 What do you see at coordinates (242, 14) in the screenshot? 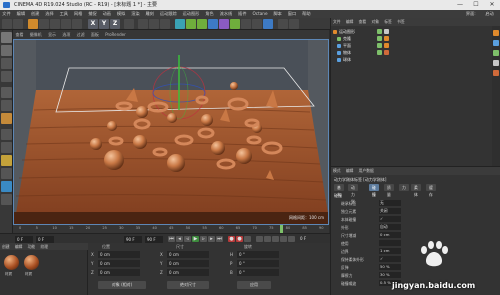
I see `menu-item-plugins: 插件` at bounding box center [242, 14].